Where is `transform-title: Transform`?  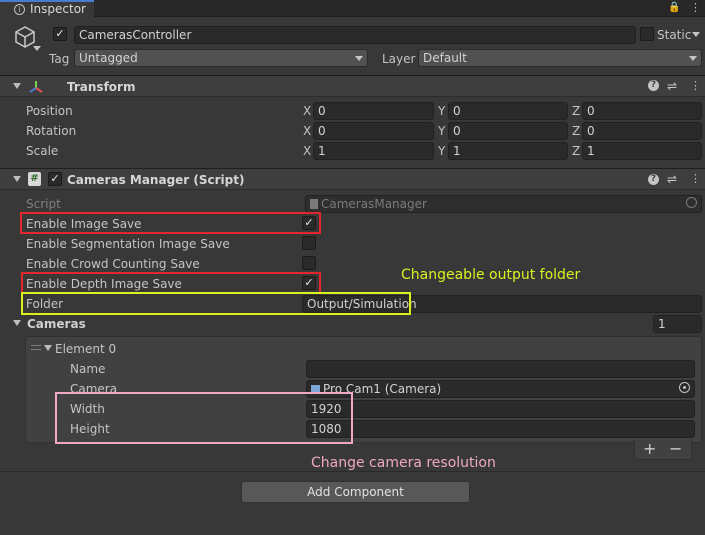
transform-title: Transform is located at coordinates (101, 87).